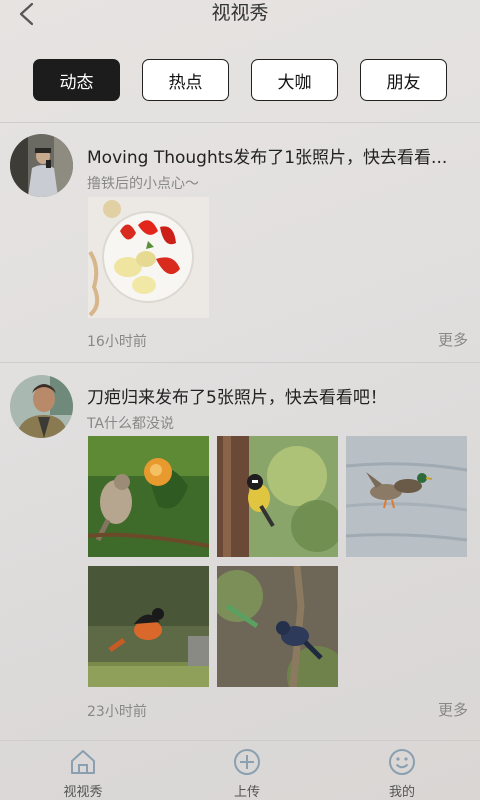  I want to click on plus-circle-icon, so click(247, 762).